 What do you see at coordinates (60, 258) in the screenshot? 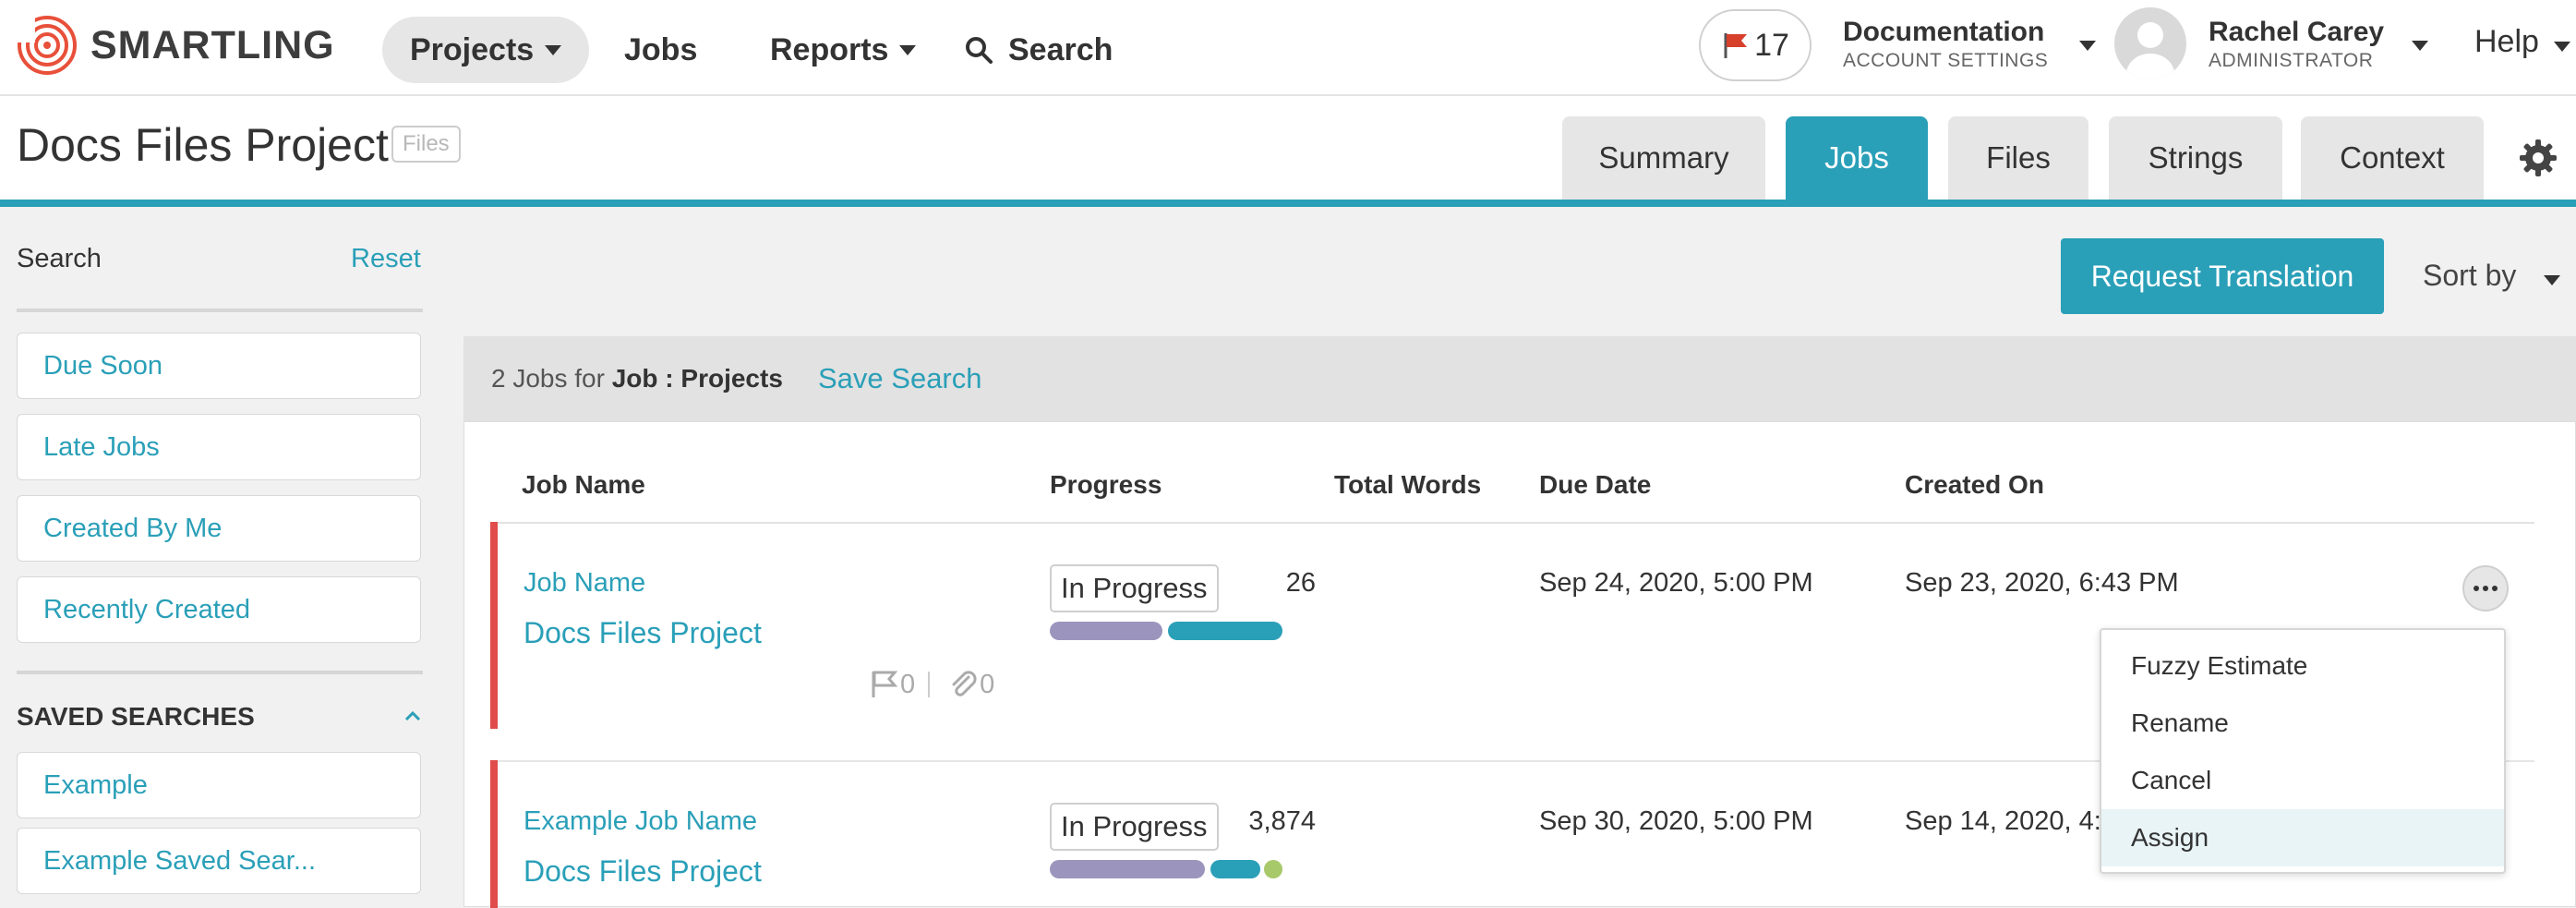
I see `sidebar-search-label: Search` at bounding box center [60, 258].